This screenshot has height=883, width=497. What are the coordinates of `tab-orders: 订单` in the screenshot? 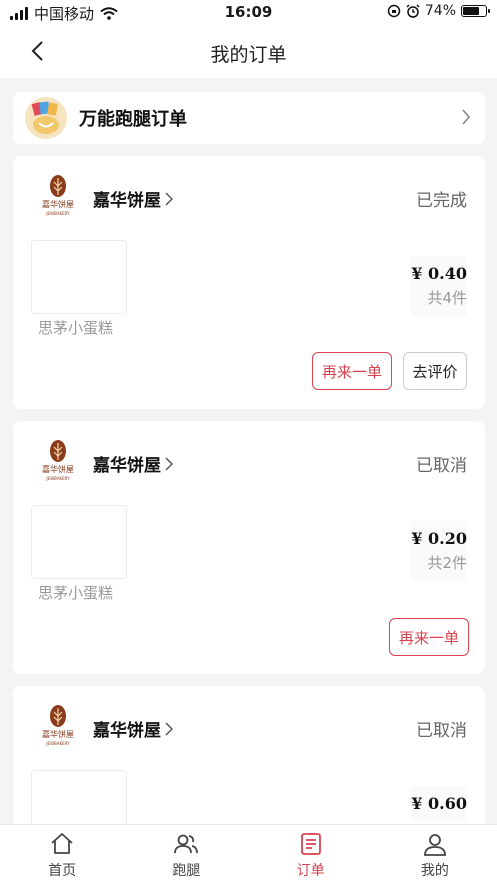 It's located at (311, 854).